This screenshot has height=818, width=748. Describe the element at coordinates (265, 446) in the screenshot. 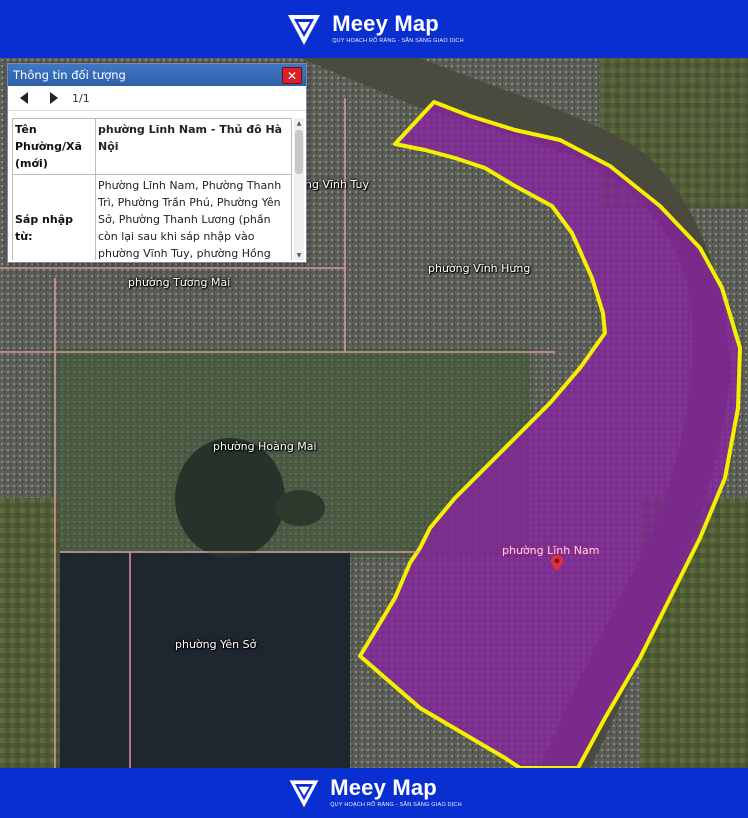

I see `map-label-hoang-mai: phường Hoàng Mai` at that location.